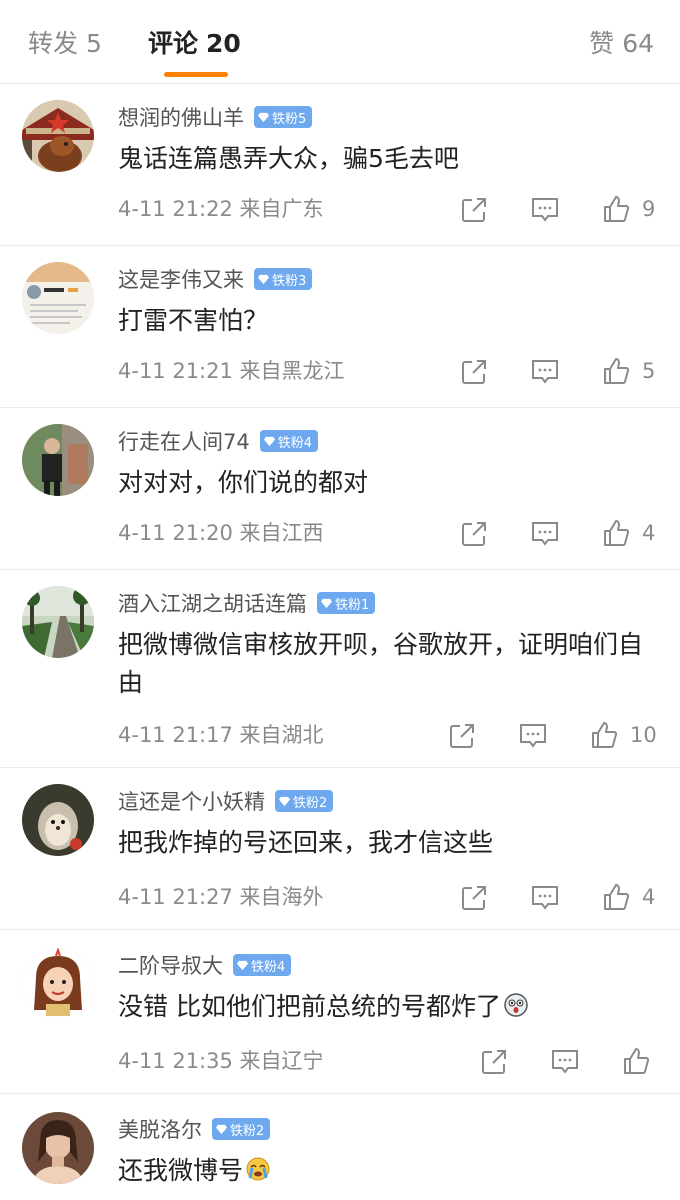 The width and height of the screenshot is (680, 1200). I want to click on comment-meta: 4-11 21:21 来自黑龙江, so click(231, 371).